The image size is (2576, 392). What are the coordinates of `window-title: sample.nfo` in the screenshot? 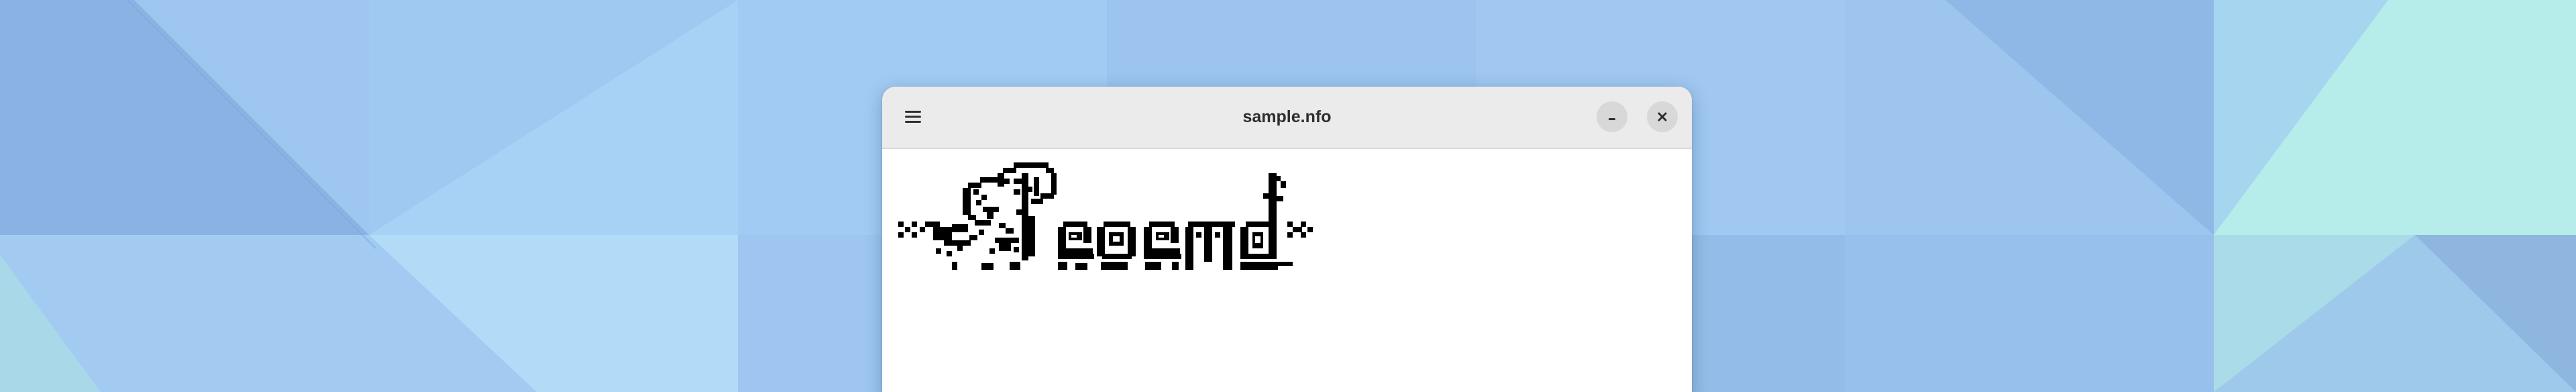 It's located at (1287, 117).